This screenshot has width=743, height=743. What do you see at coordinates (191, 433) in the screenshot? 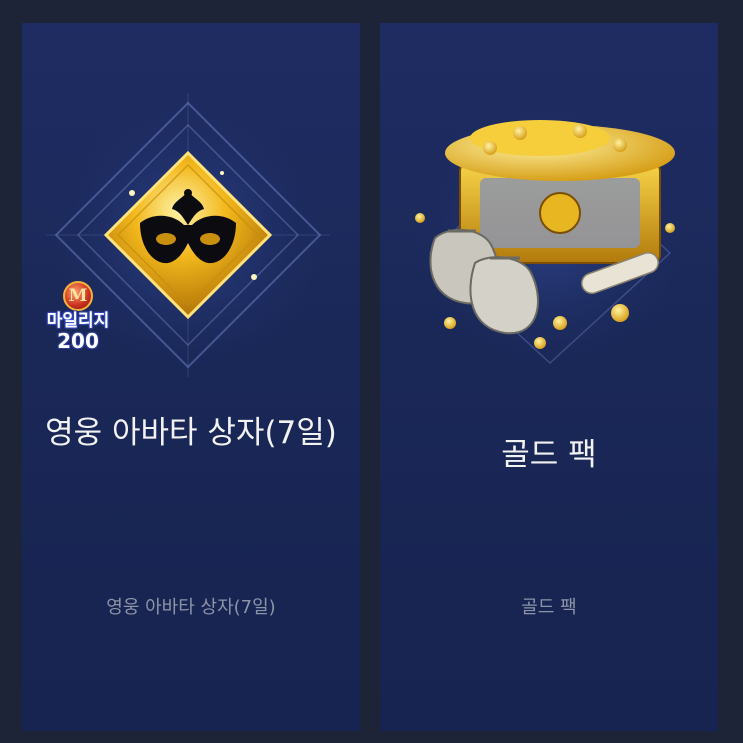
I see `product-title: 영웅 아바타 상자(7일)` at bounding box center [191, 433].